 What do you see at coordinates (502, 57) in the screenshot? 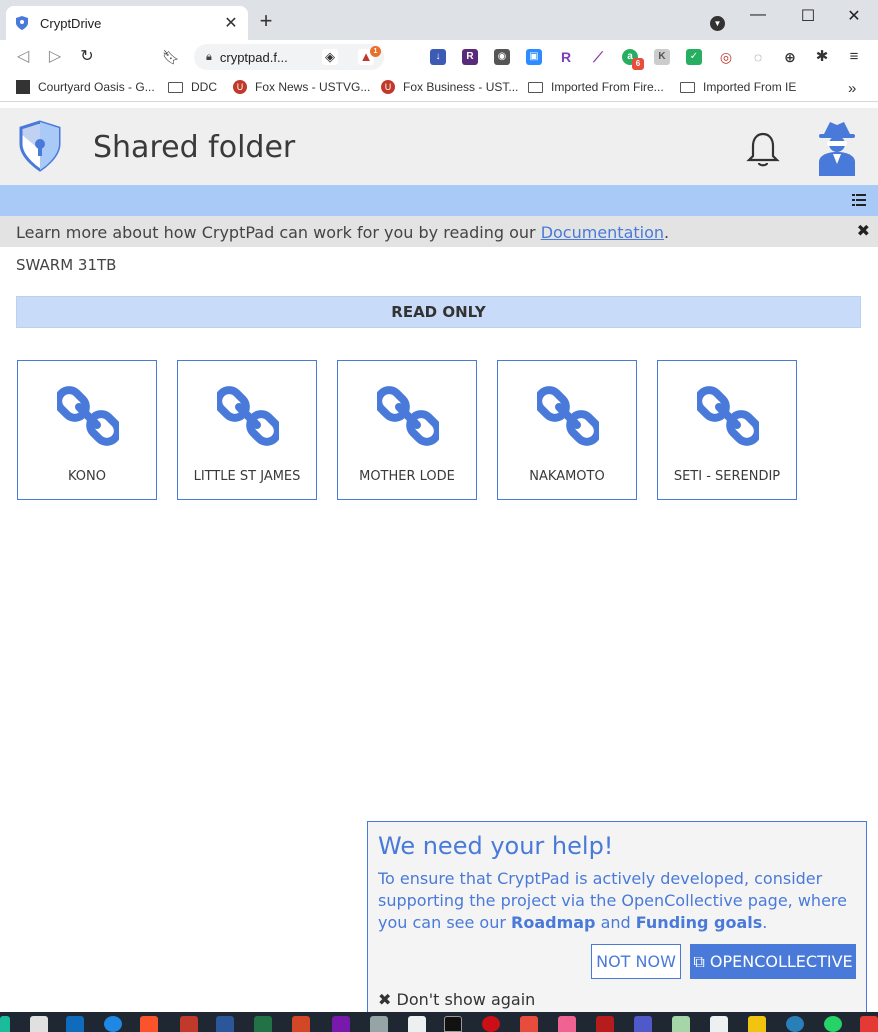
I see `extension-icon: ◉` at bounding box center [502, 57].